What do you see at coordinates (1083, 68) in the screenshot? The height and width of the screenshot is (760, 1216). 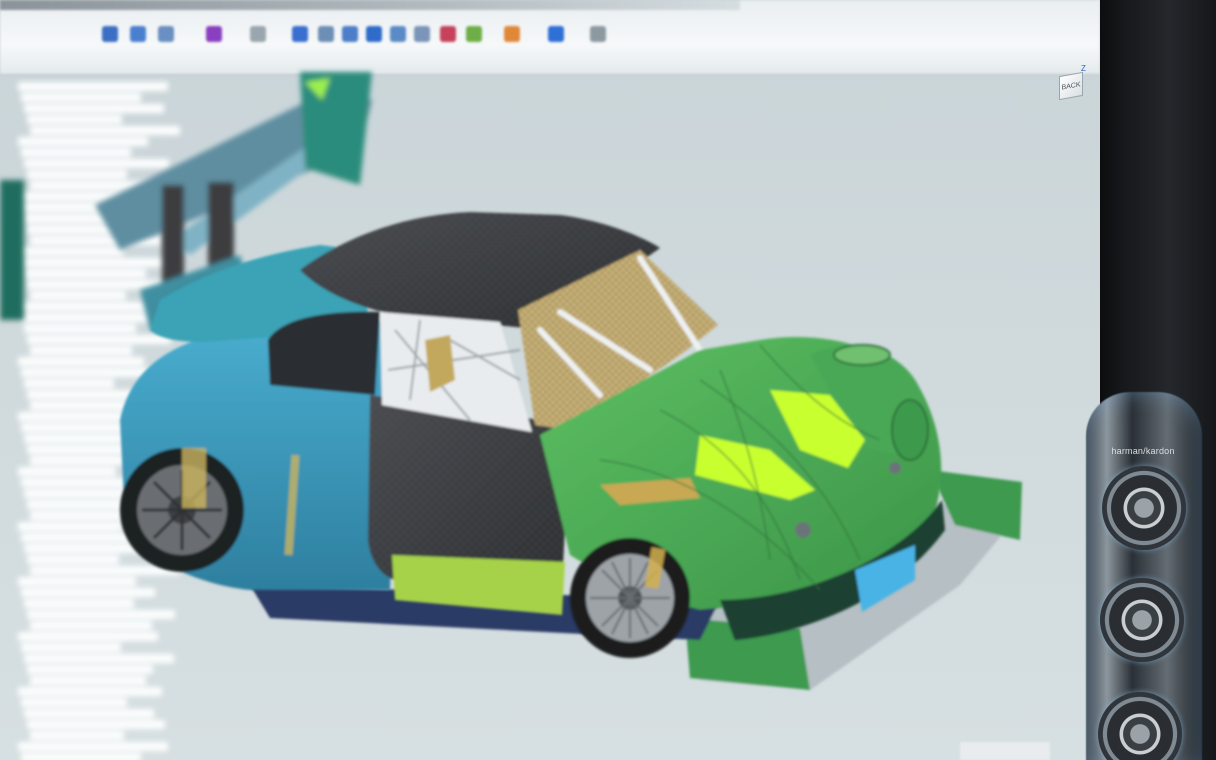 I see `view-cube-axis-label: Z` at bounding box center [1083, 68].